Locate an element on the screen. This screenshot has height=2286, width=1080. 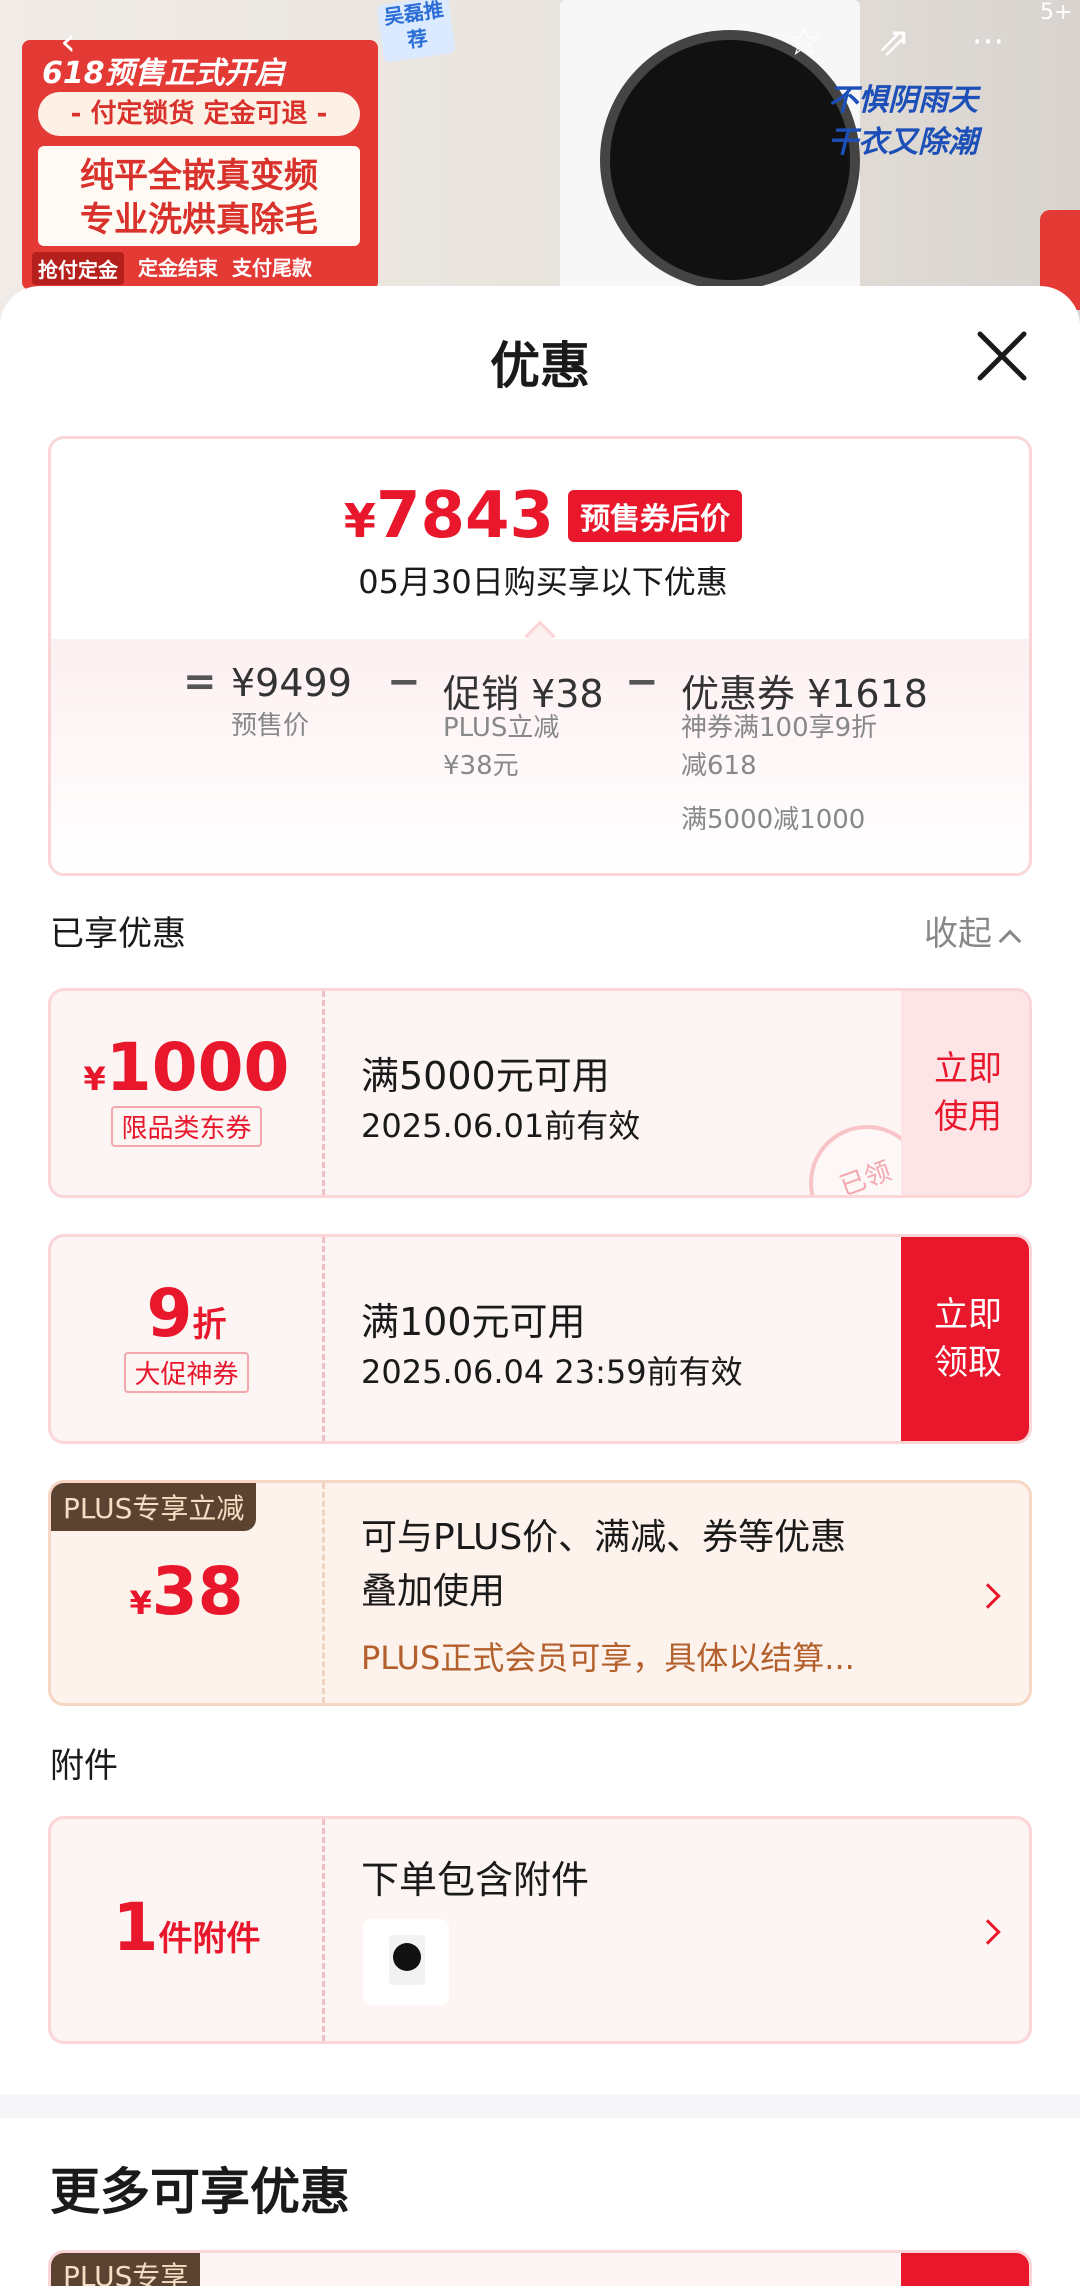
coupon-validity: 2025.06.01前有效 is located at coordinates (501, 1126).